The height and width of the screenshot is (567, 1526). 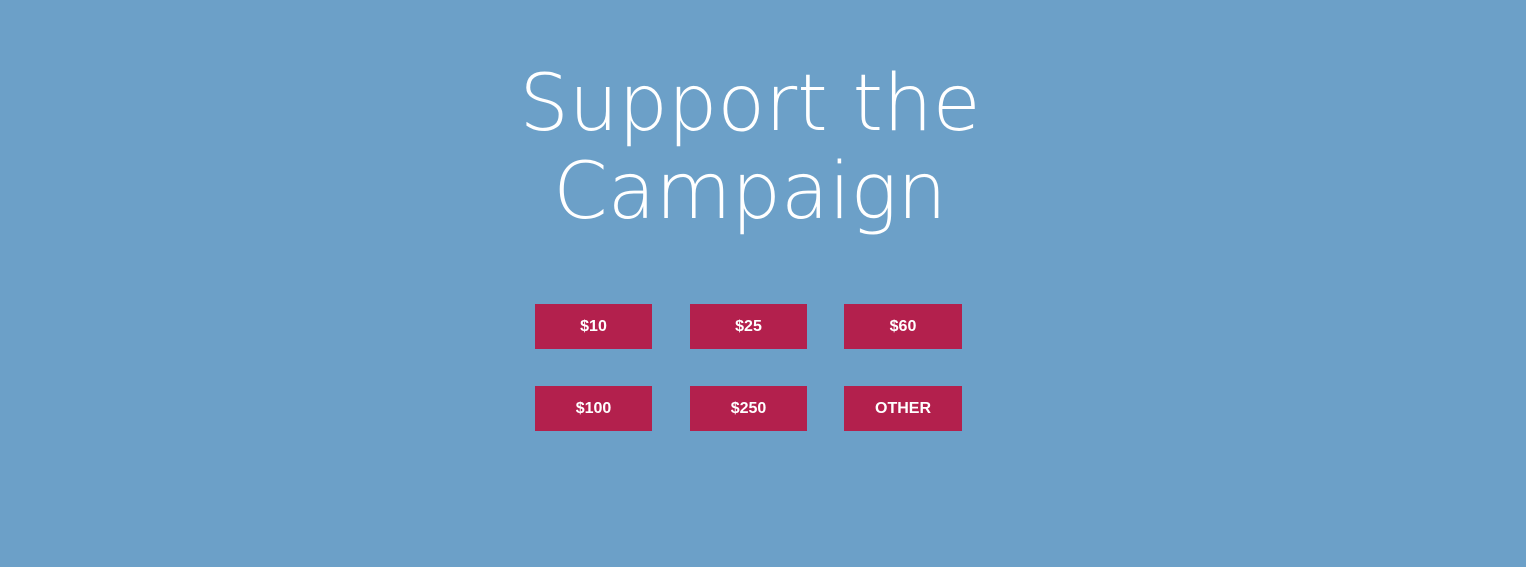 I want to click on donate-10-button: $10, so click(x=593, y=326).